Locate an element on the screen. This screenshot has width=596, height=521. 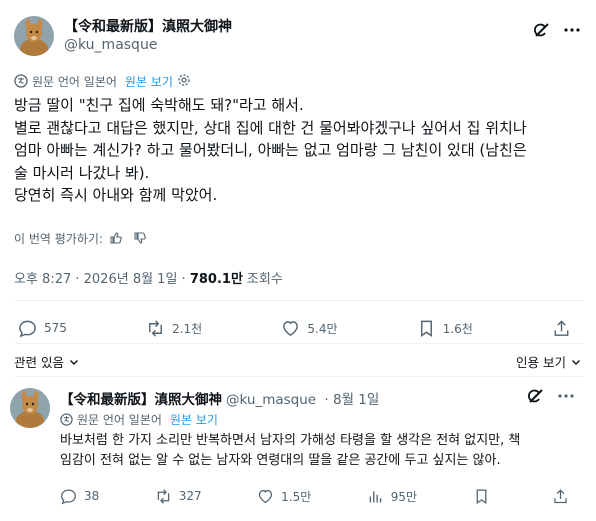
tweet-meta: 오후 8:27 · 2026년 8월 1일 · 780.1만 조회수 is located at coordinates (148, 277).